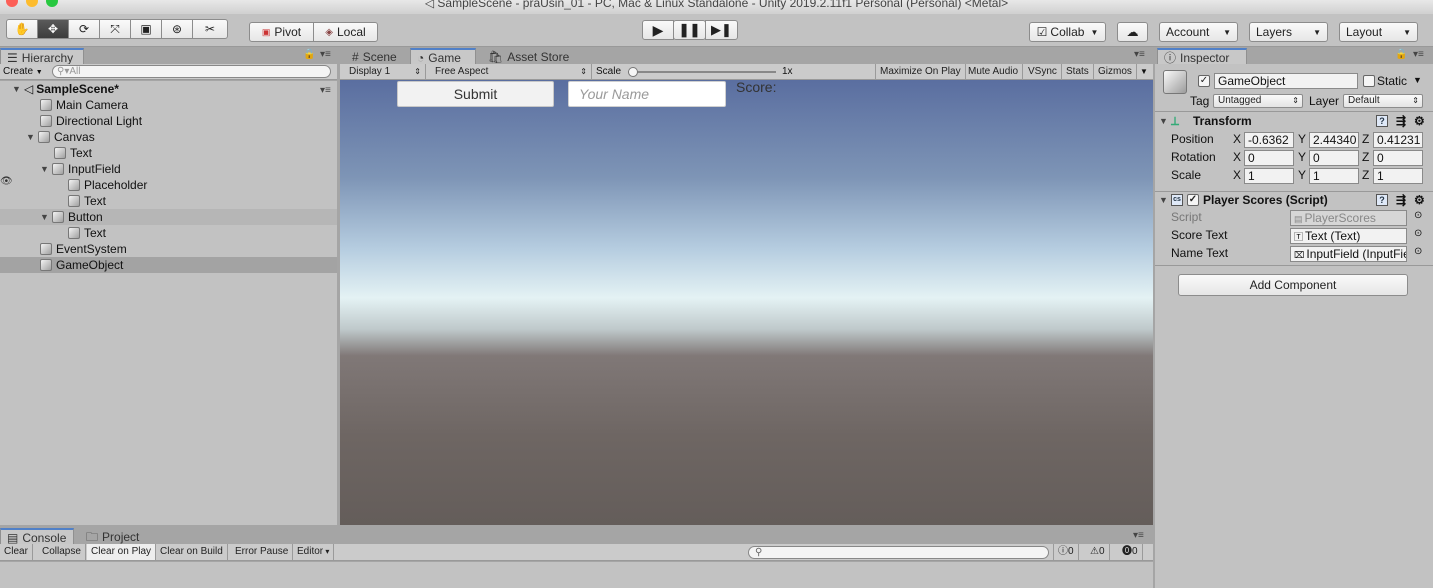 The width and height of the screenshot is (1433, 588). Describe the element at coordinates (1334, 158) in the screenshot. I see `transform-y-field: 0` at that location.